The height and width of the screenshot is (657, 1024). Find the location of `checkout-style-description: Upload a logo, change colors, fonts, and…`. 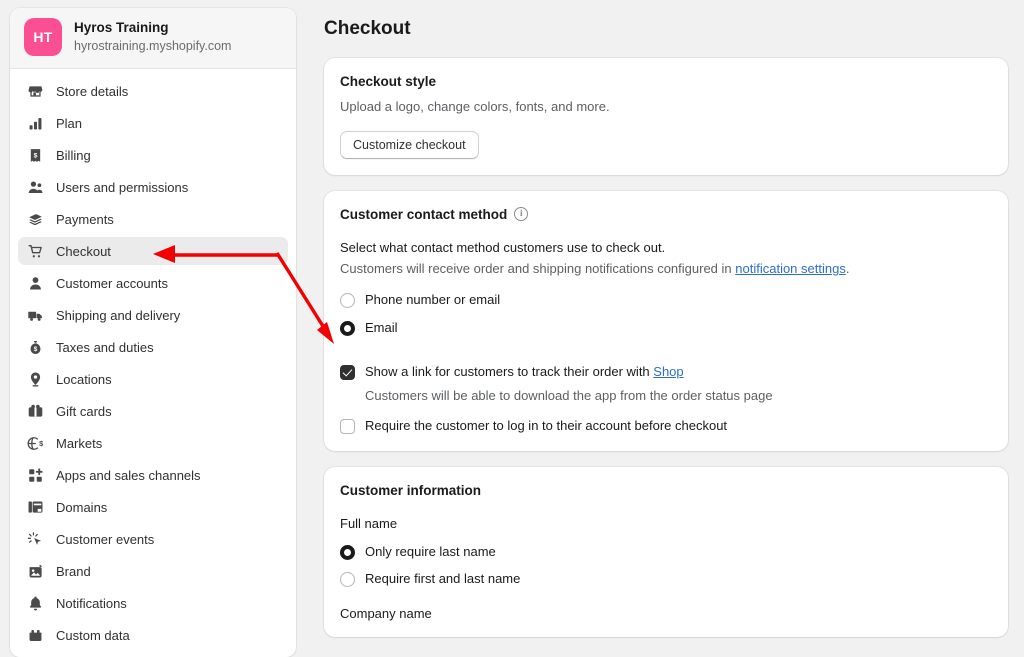

checkout-style-description: Upload a logo, change colors, fonts, and… is located at coordinates (475, 106).